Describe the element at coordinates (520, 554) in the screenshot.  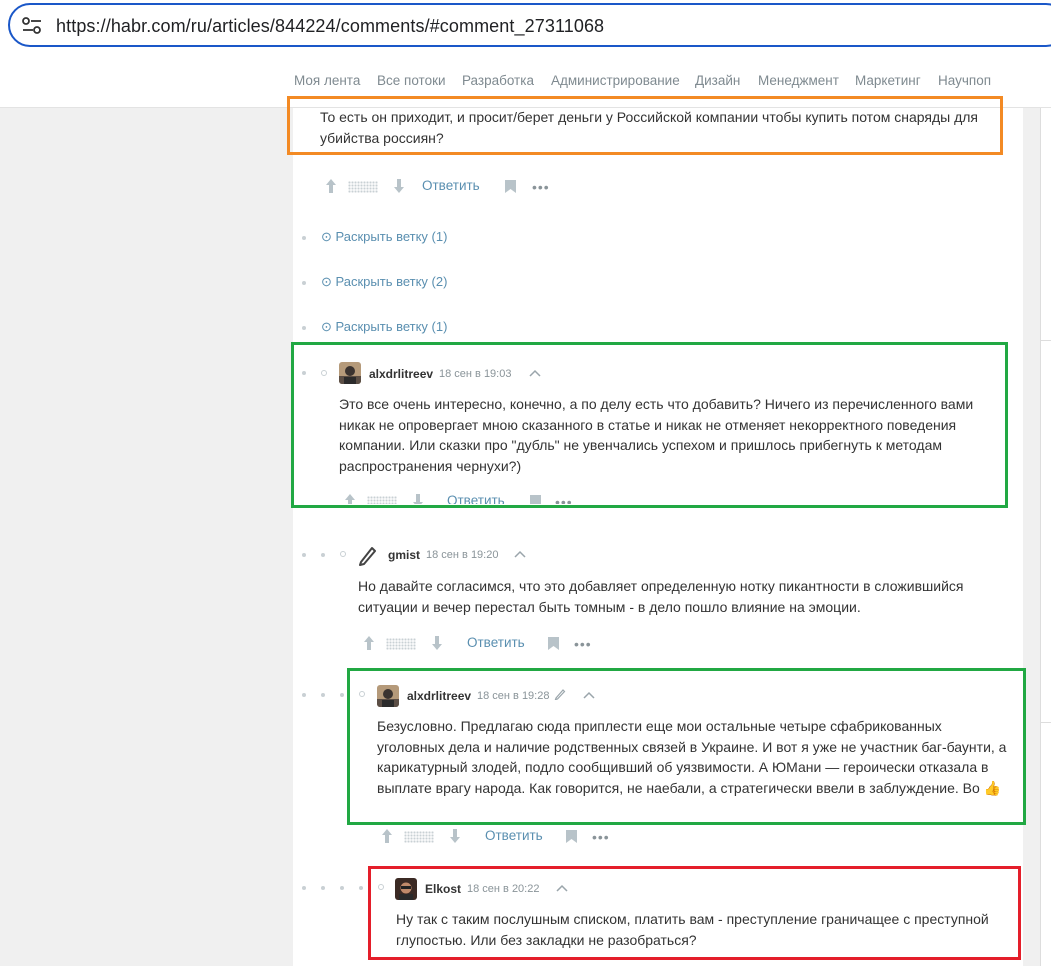
I see `collapse-chevron-icon` at that location.